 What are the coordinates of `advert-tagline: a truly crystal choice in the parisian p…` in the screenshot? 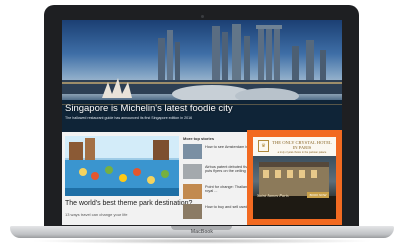 It's located at (302, 152).